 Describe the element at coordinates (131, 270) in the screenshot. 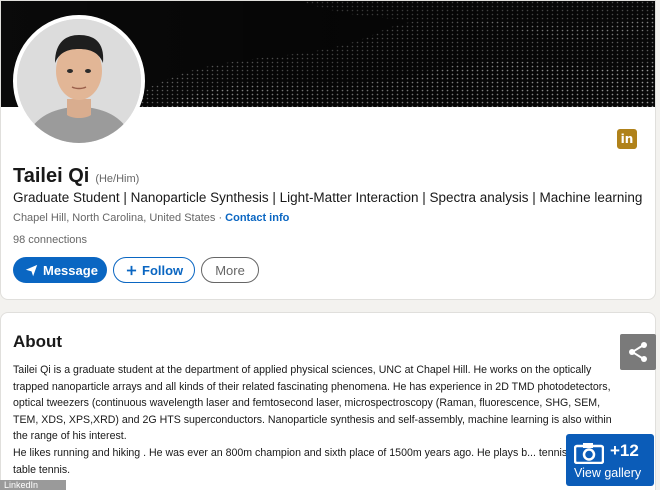

I see `plus-icon` at that location.